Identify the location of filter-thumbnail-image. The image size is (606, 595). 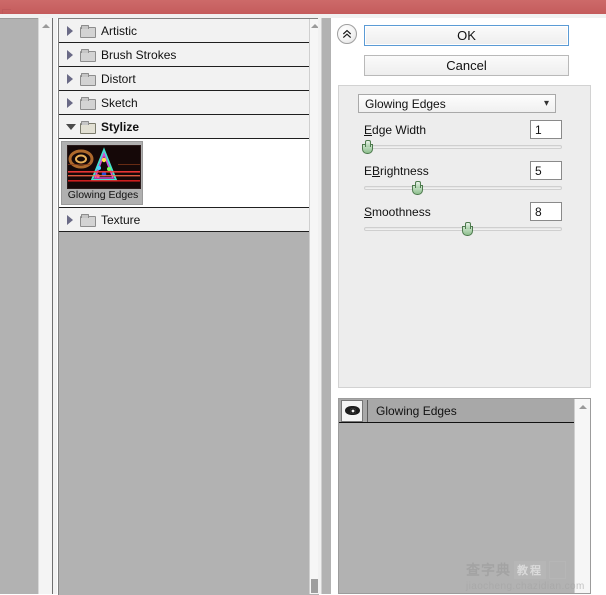
(104, 167).